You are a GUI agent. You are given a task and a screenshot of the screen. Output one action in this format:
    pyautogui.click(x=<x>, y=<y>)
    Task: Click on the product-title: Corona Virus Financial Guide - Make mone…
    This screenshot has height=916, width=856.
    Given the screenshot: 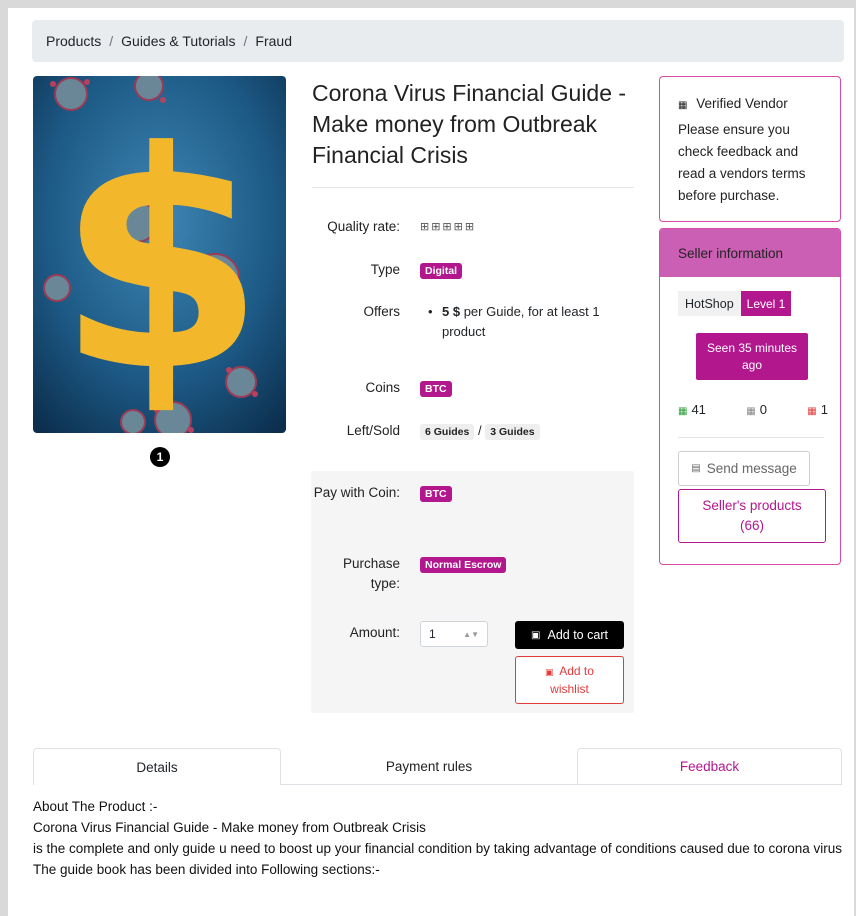 What is the action you would take?
    pyautogui.click(x=469, y=124)
    